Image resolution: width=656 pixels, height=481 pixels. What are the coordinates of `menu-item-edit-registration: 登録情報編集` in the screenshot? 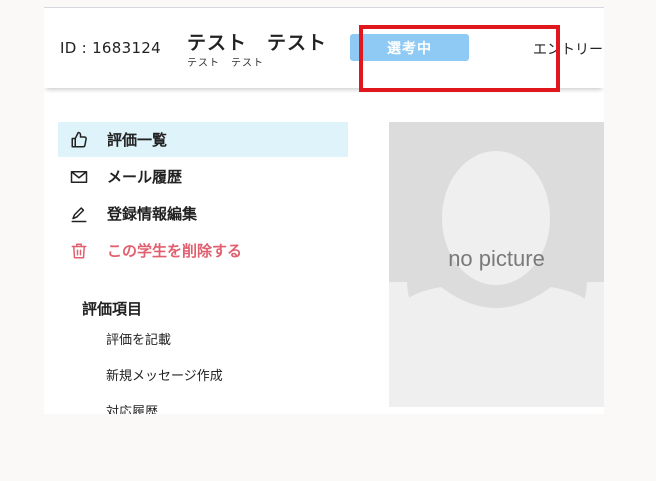 It's located at (203, 213).